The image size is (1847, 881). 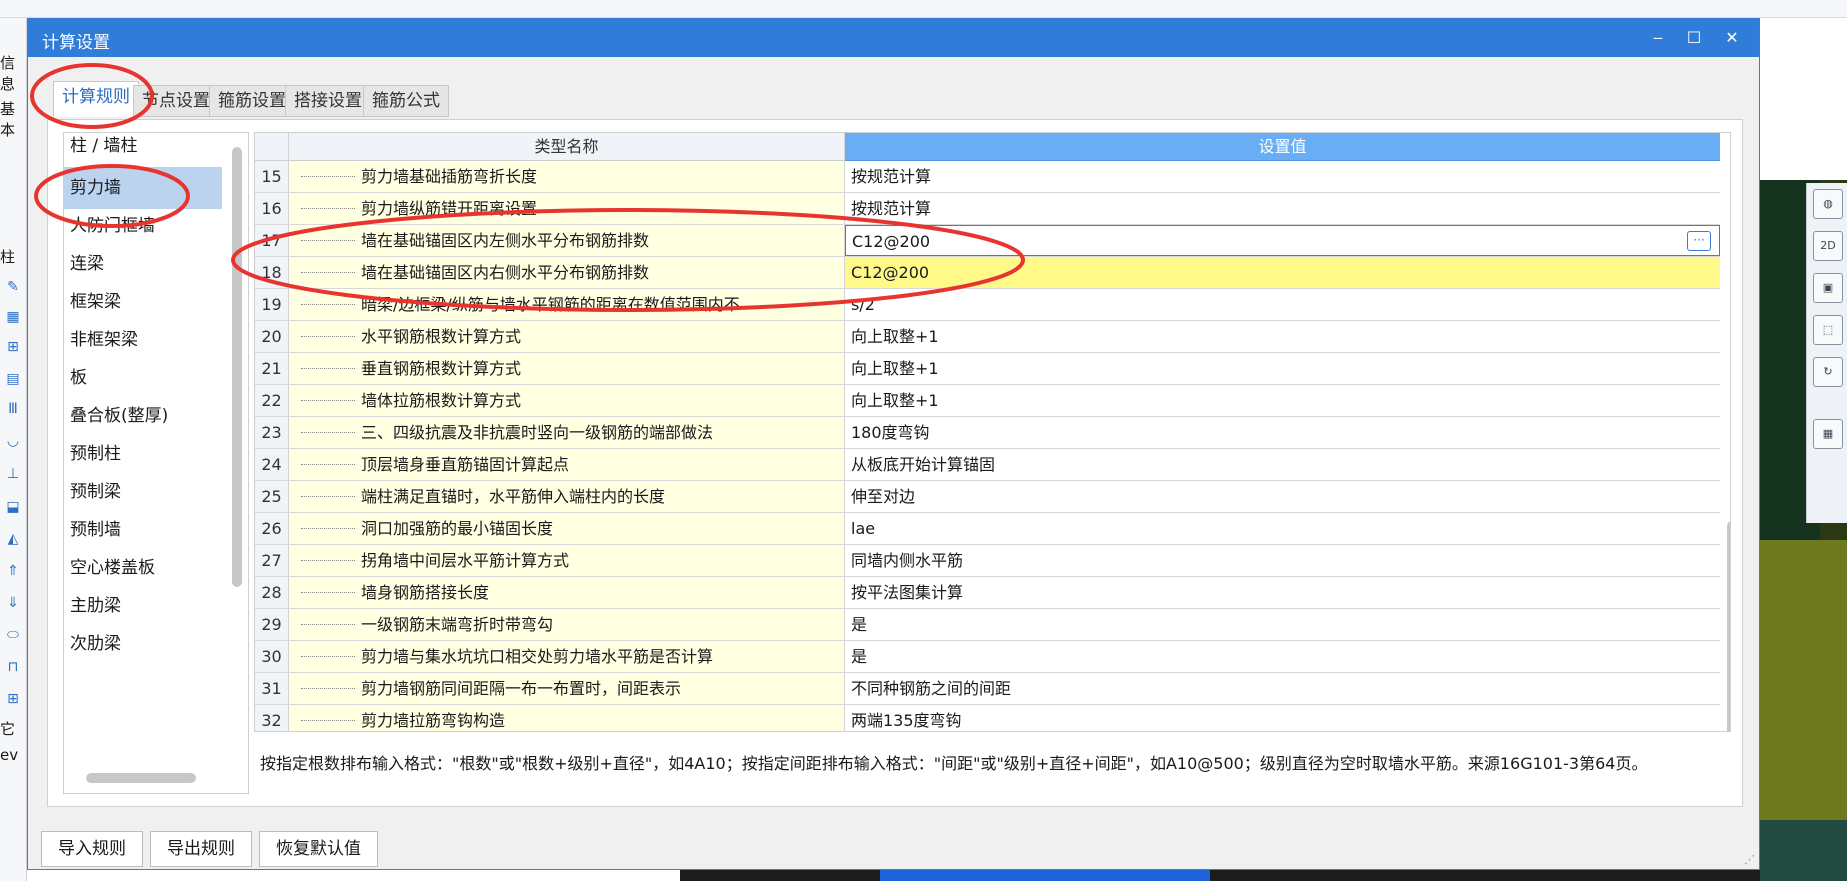 I want to click on table-row: 18 墙在基础锚固区内右侧水平分布钢筋排数 C12@200, so click(x=987, y=273).